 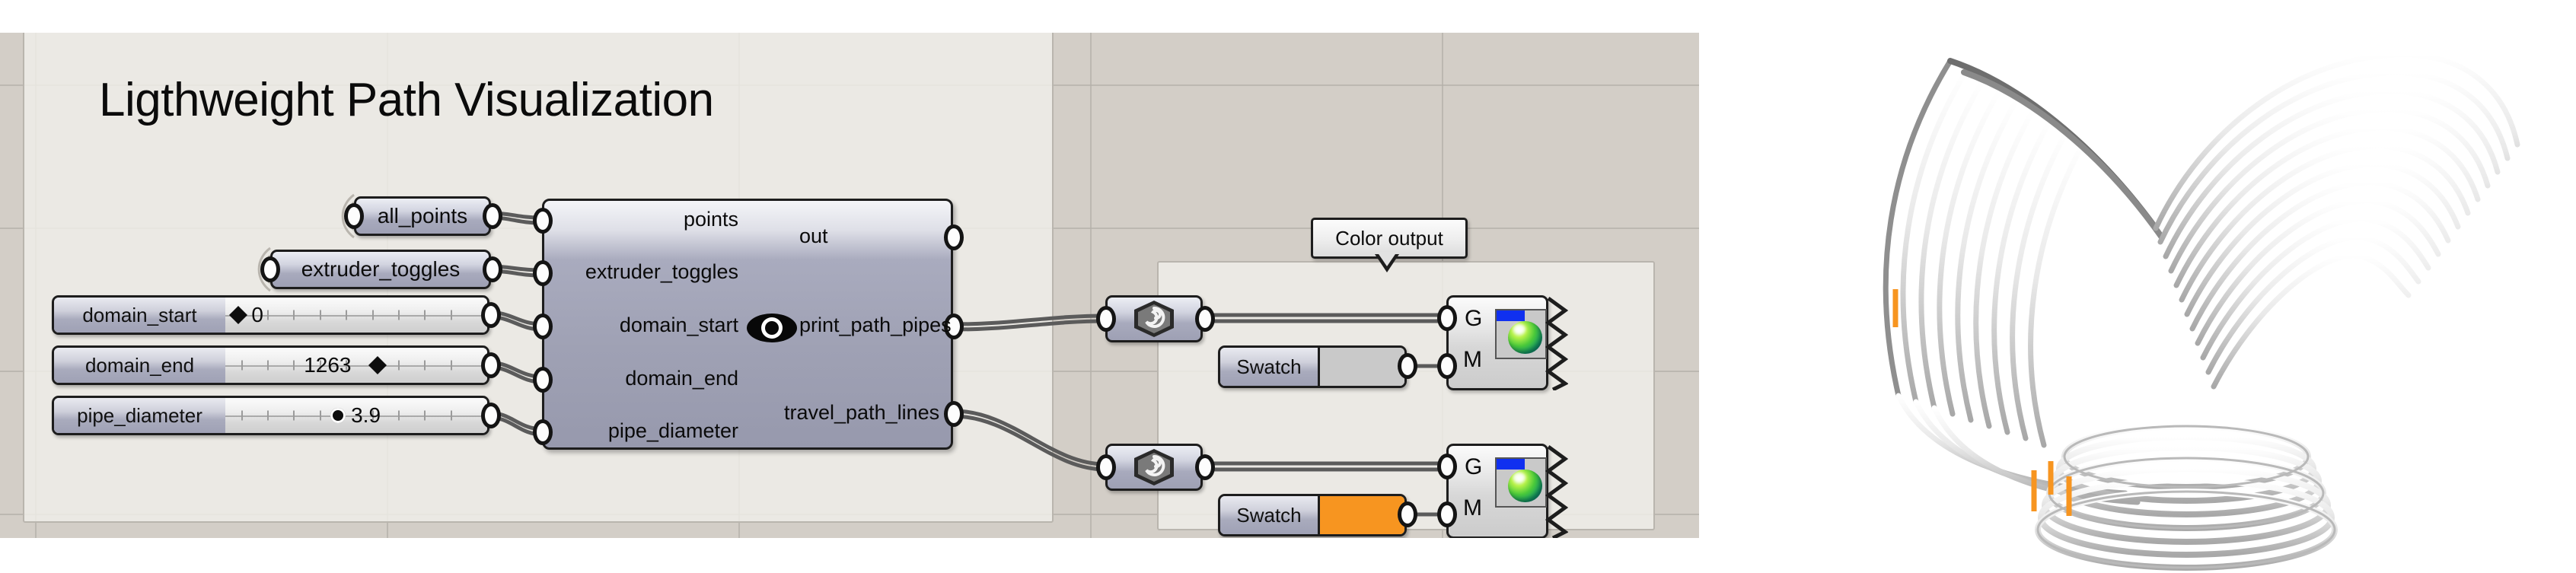 I want to click on param-label: extruder_toggles, so click(x=381, y=269).